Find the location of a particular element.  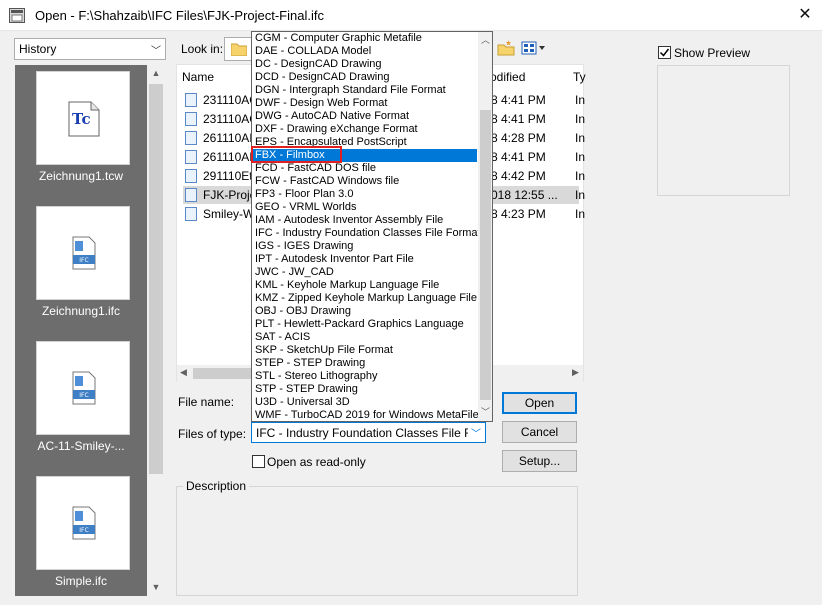

description-label: Description is located at coordinates (216, 486).